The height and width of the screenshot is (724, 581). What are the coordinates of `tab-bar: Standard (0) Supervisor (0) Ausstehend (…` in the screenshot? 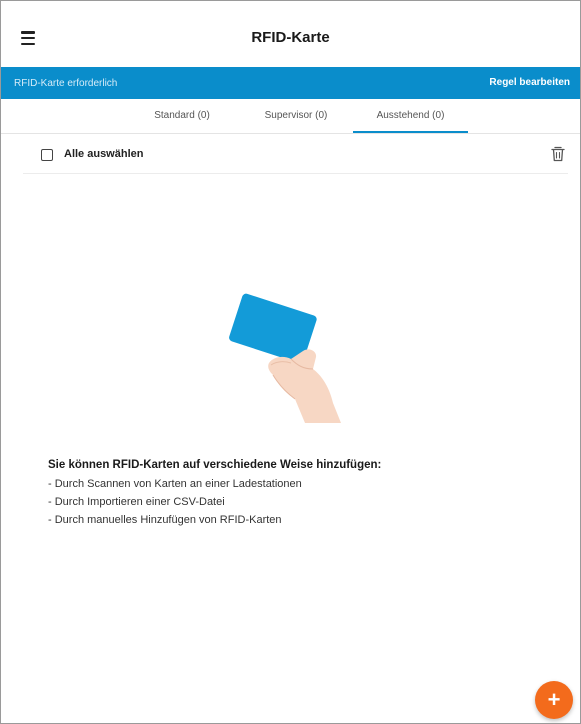 It's located at (290, 116).